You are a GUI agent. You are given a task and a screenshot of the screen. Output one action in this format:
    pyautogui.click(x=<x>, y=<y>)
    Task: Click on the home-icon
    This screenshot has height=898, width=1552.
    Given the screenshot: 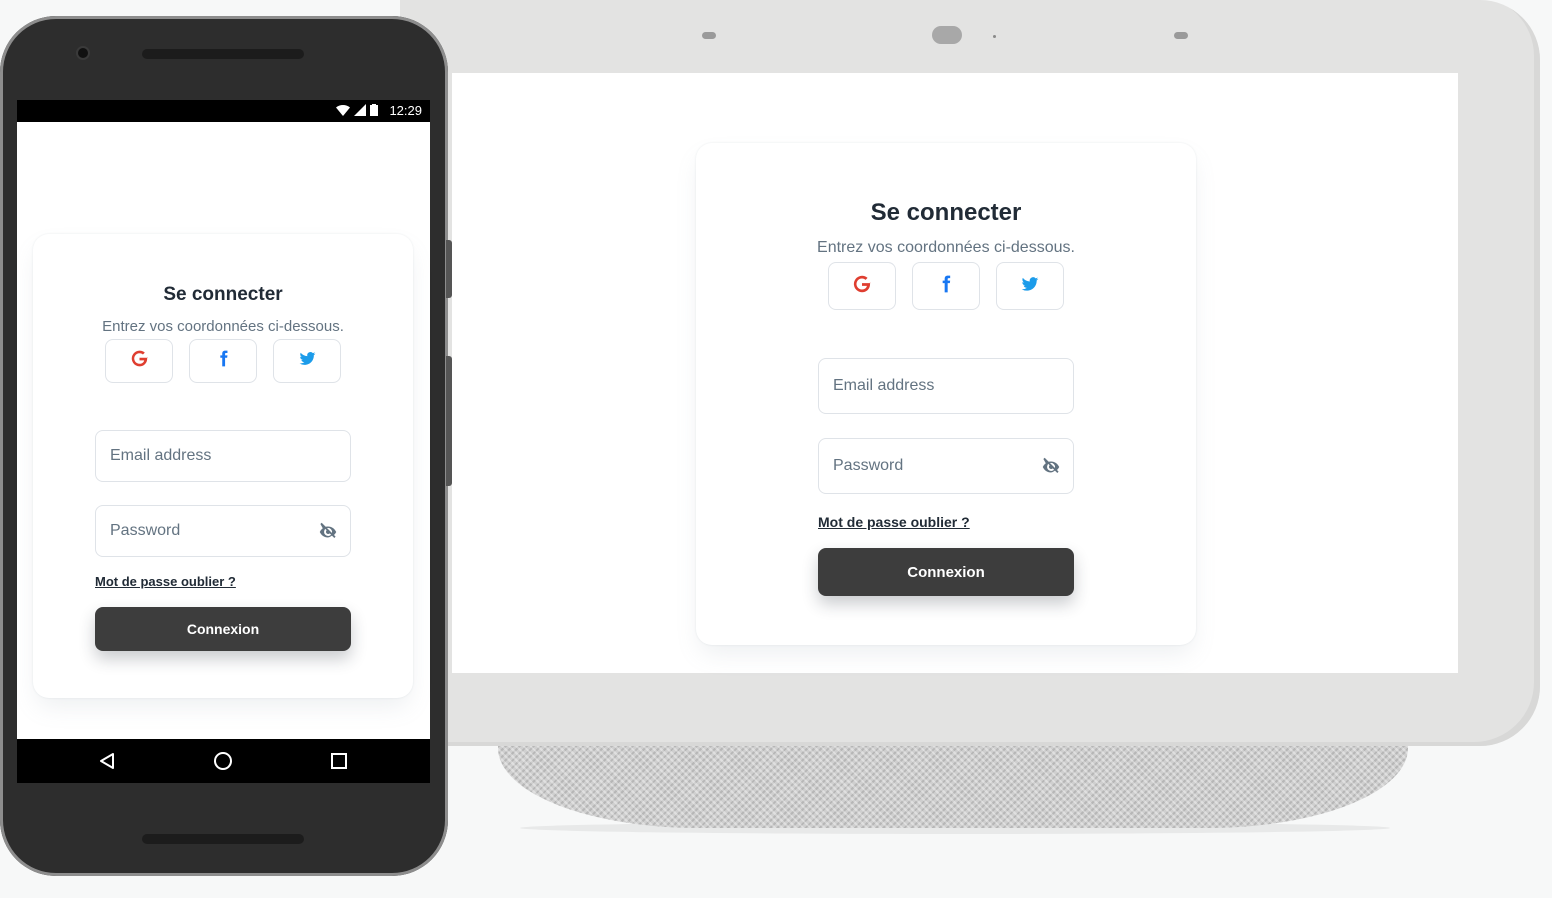 What is the action you would take?
    pyautogui.click(x=223, y=761)
    